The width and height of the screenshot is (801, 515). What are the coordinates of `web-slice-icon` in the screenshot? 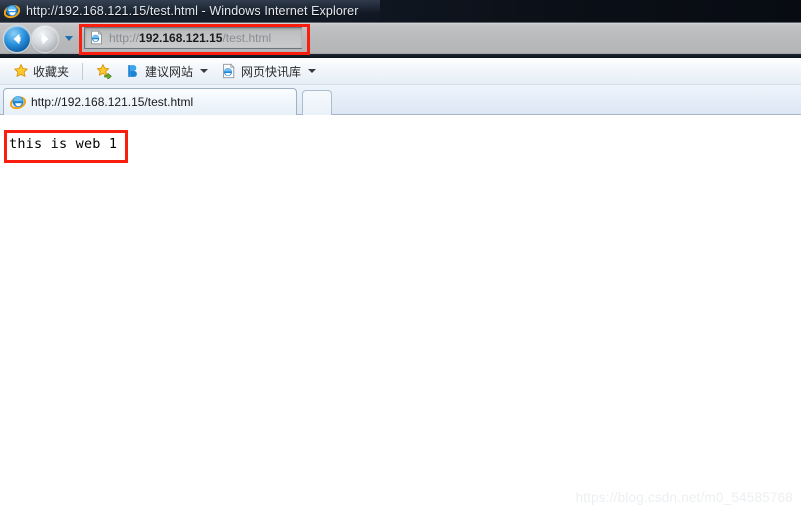 It's located at (229, 71).